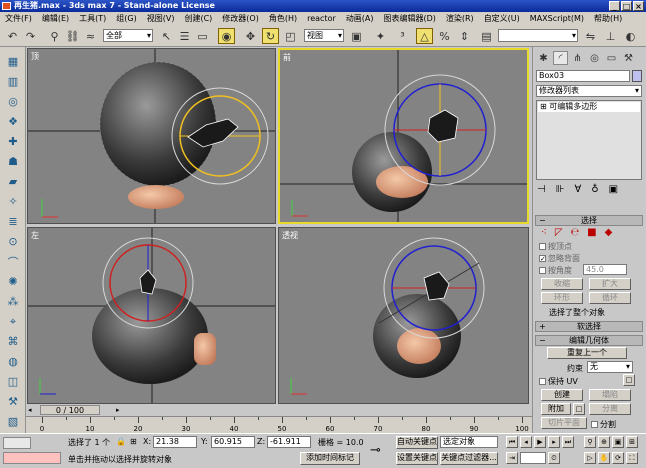  What do you see at coordinates (614, 6) in the screenshot?
I see `minimize-button: _` at bounding box center [614, 6].